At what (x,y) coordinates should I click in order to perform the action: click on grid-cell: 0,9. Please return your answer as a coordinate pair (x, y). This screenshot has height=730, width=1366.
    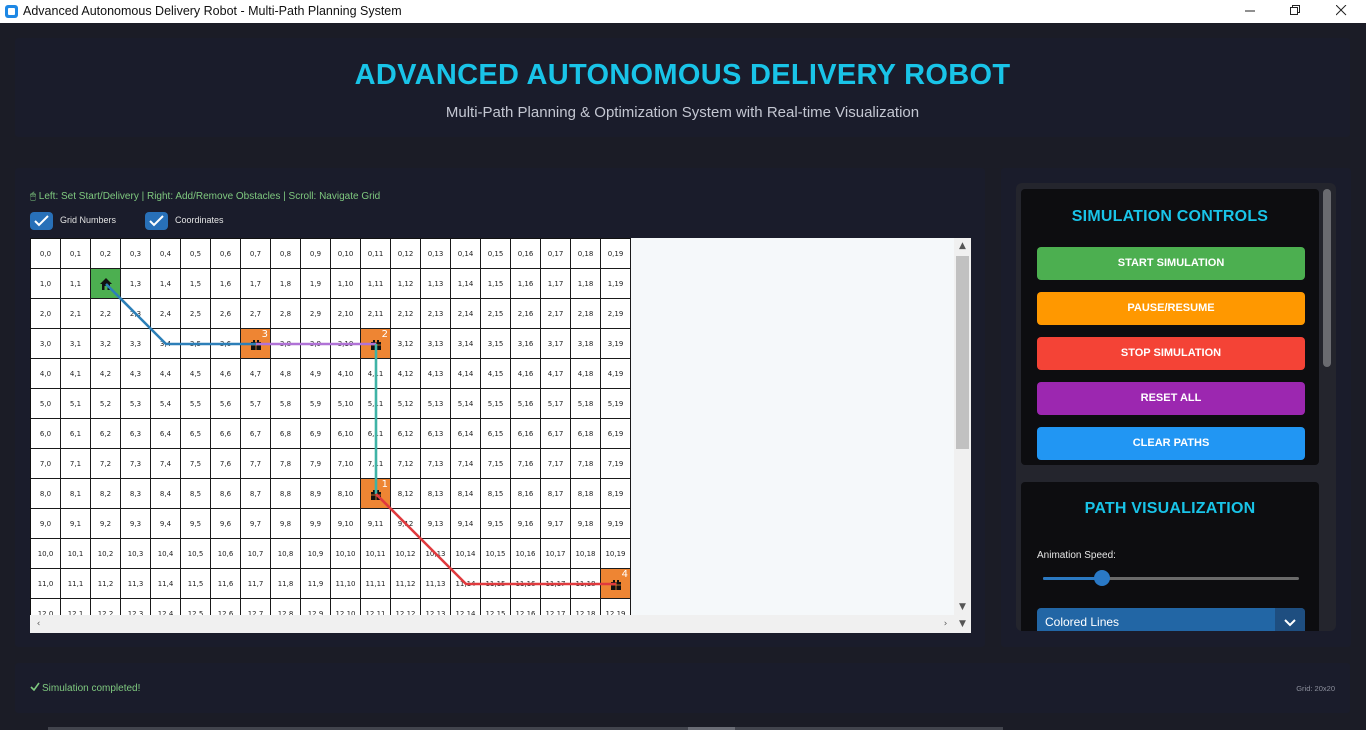
    Looking at the image, I should click on (316, 254).